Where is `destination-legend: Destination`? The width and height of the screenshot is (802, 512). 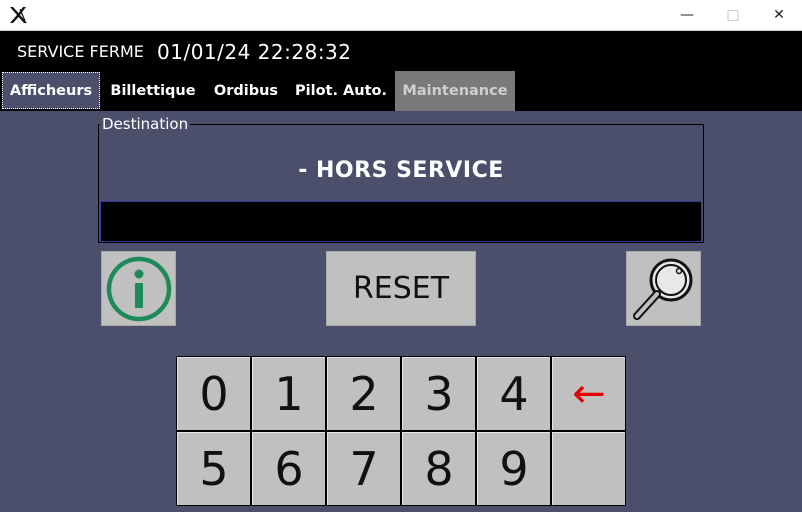
destination-legend: Destination is located at coordinates (145, 124).